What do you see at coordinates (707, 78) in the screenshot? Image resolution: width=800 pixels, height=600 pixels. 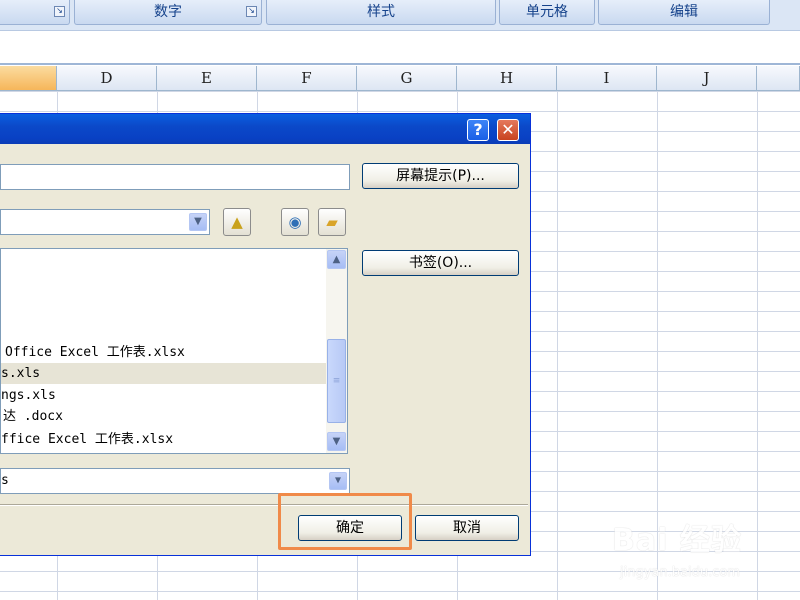 I see `column-header-j: J` at bounding box center [707, 78].